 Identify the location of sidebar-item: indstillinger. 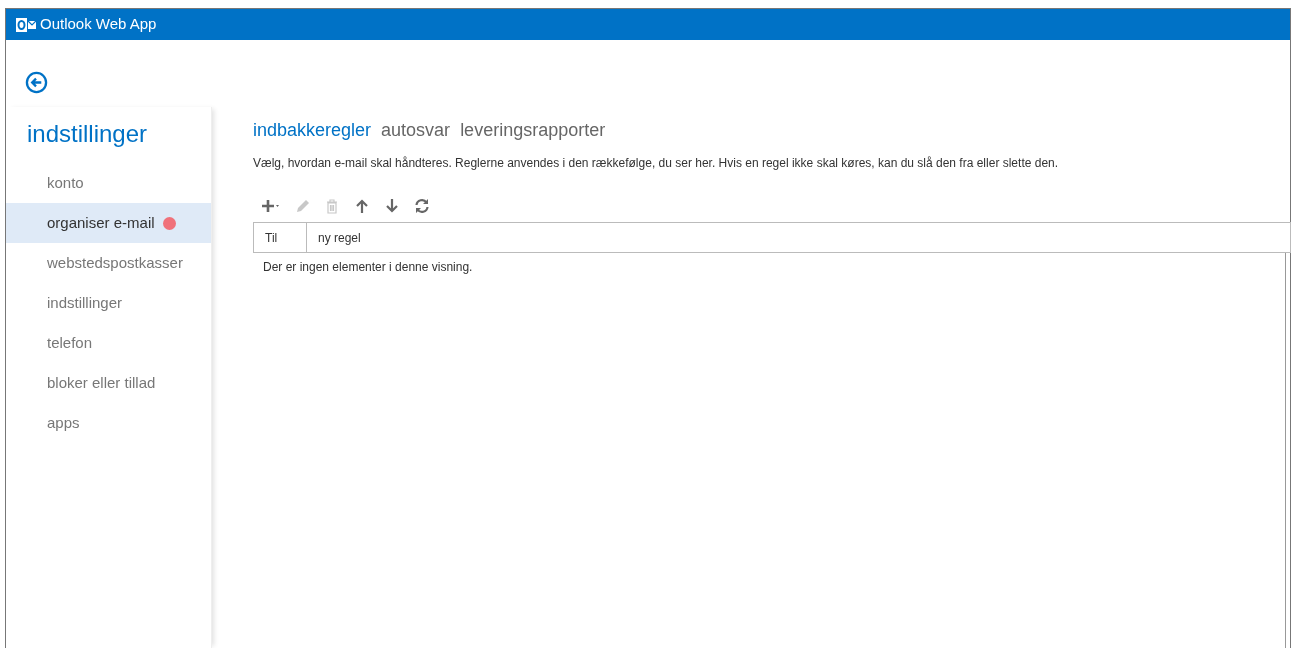
(108, 303).